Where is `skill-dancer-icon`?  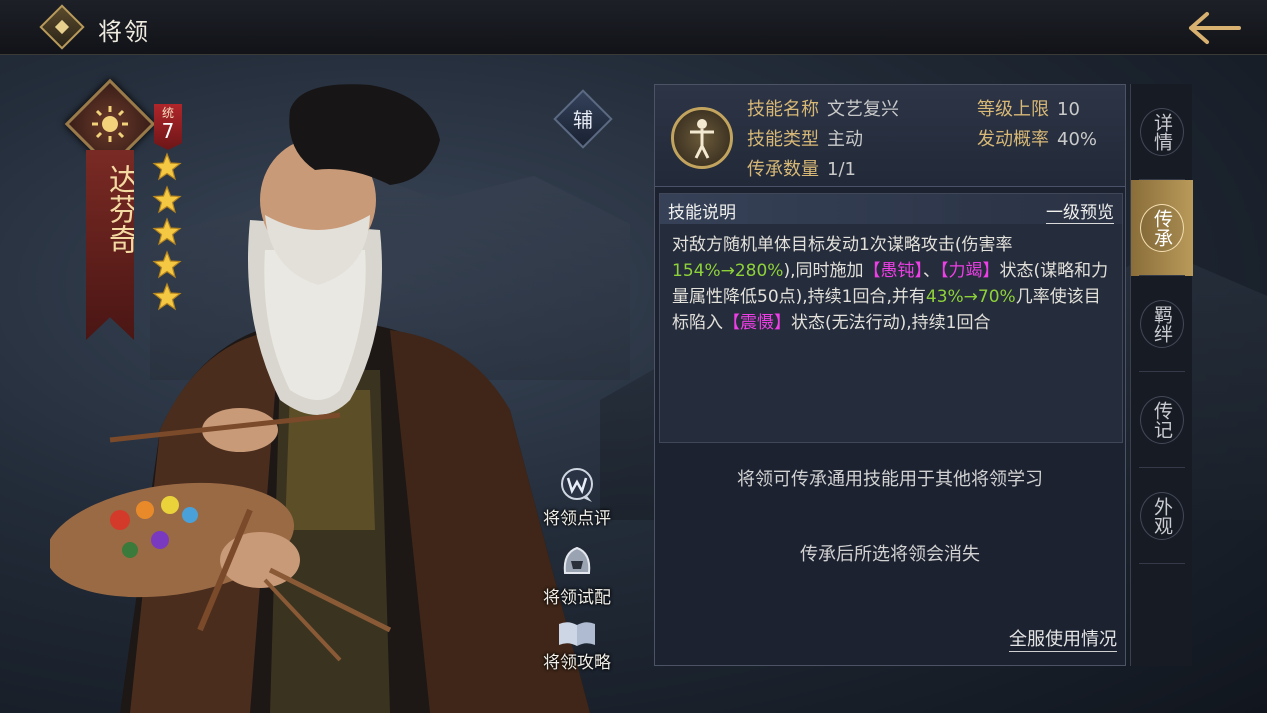
skill-dancer-icon is located at coordinates (702, 138).